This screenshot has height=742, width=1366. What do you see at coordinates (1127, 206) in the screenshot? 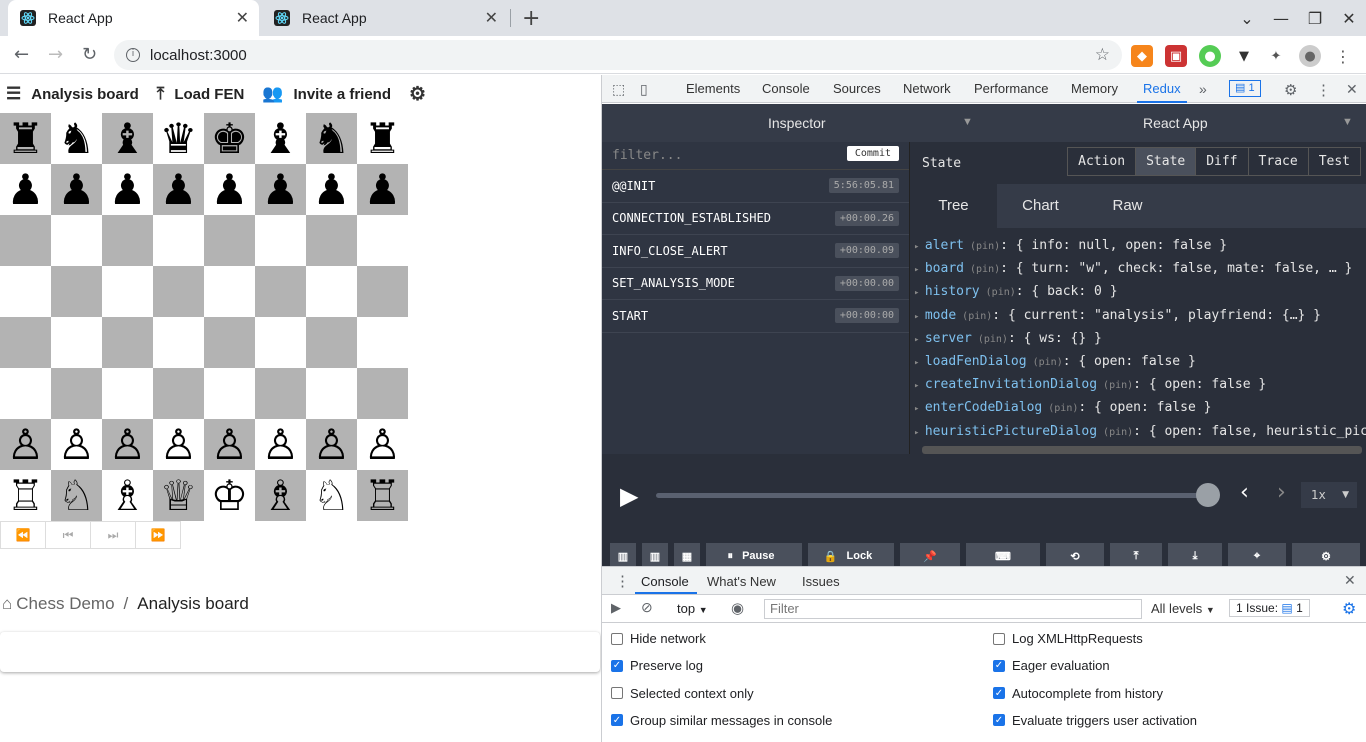
I see `tab-raw: Raw` at bounding box center [1127, 206].